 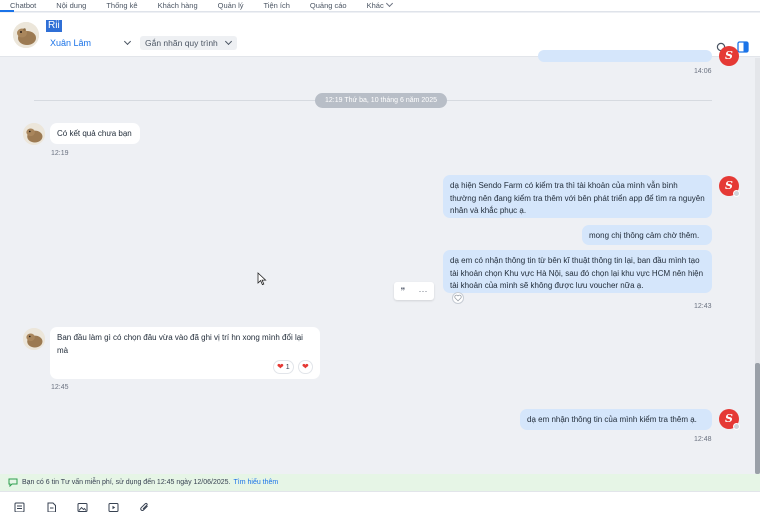 I want to click on scrollbar-thumb, so click(x=757, y=418).